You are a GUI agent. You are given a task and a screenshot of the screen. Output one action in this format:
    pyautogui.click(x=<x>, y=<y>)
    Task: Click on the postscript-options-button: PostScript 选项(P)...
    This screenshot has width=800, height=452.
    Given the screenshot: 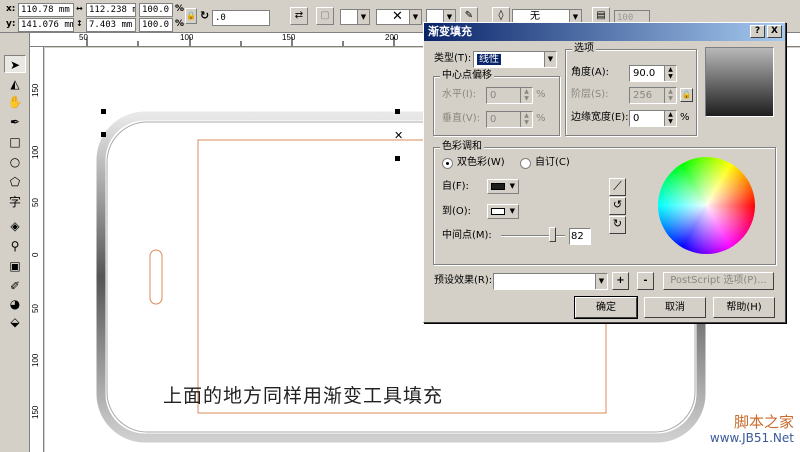 What is the action you would take?
    pyautogui.click(x=718, y=281)
    